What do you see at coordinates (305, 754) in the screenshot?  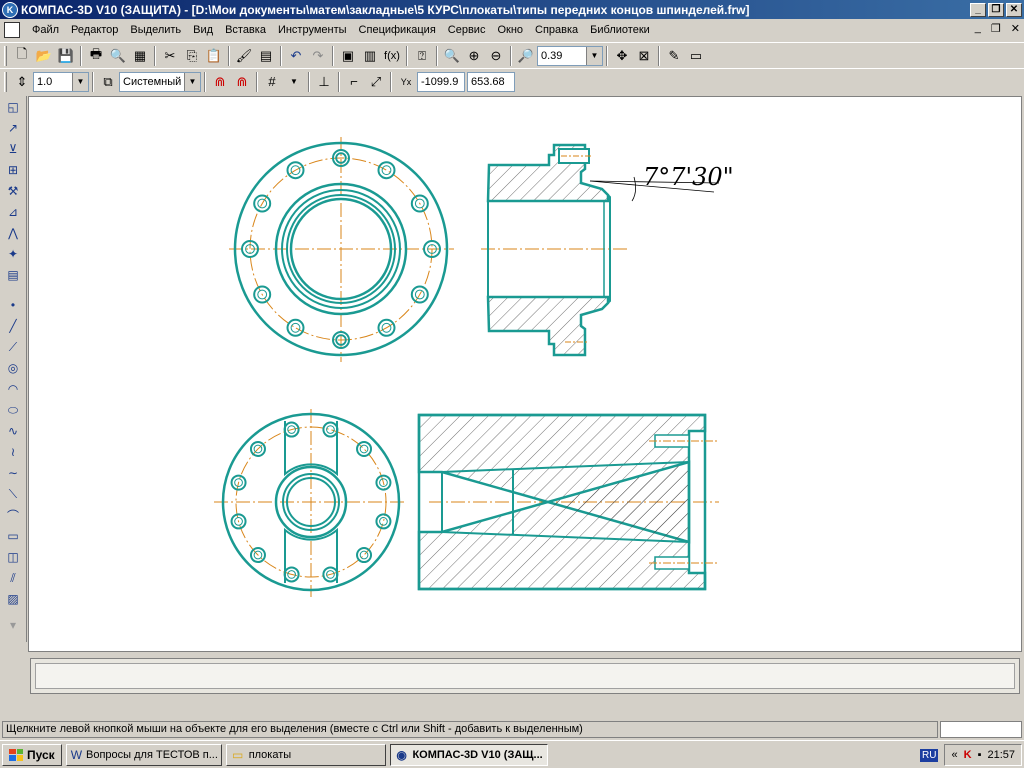 I see `taskbar-item-folder: ▭ плокаты` at bounding box center [305, 754].